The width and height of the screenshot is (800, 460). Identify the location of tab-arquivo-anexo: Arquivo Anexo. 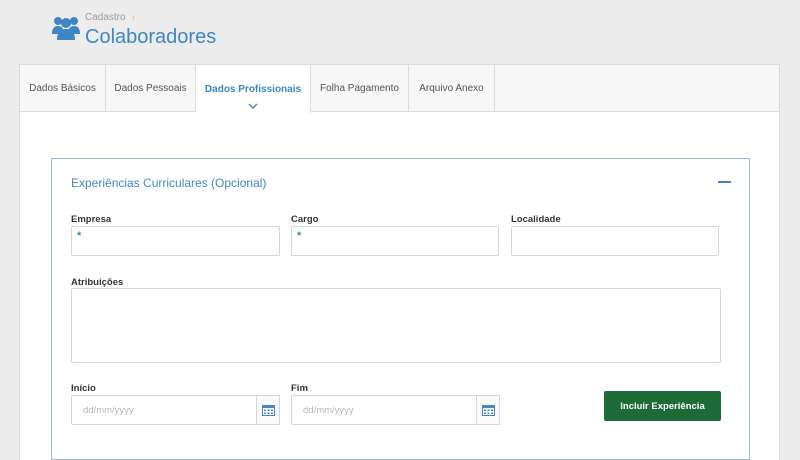
(452, 88).